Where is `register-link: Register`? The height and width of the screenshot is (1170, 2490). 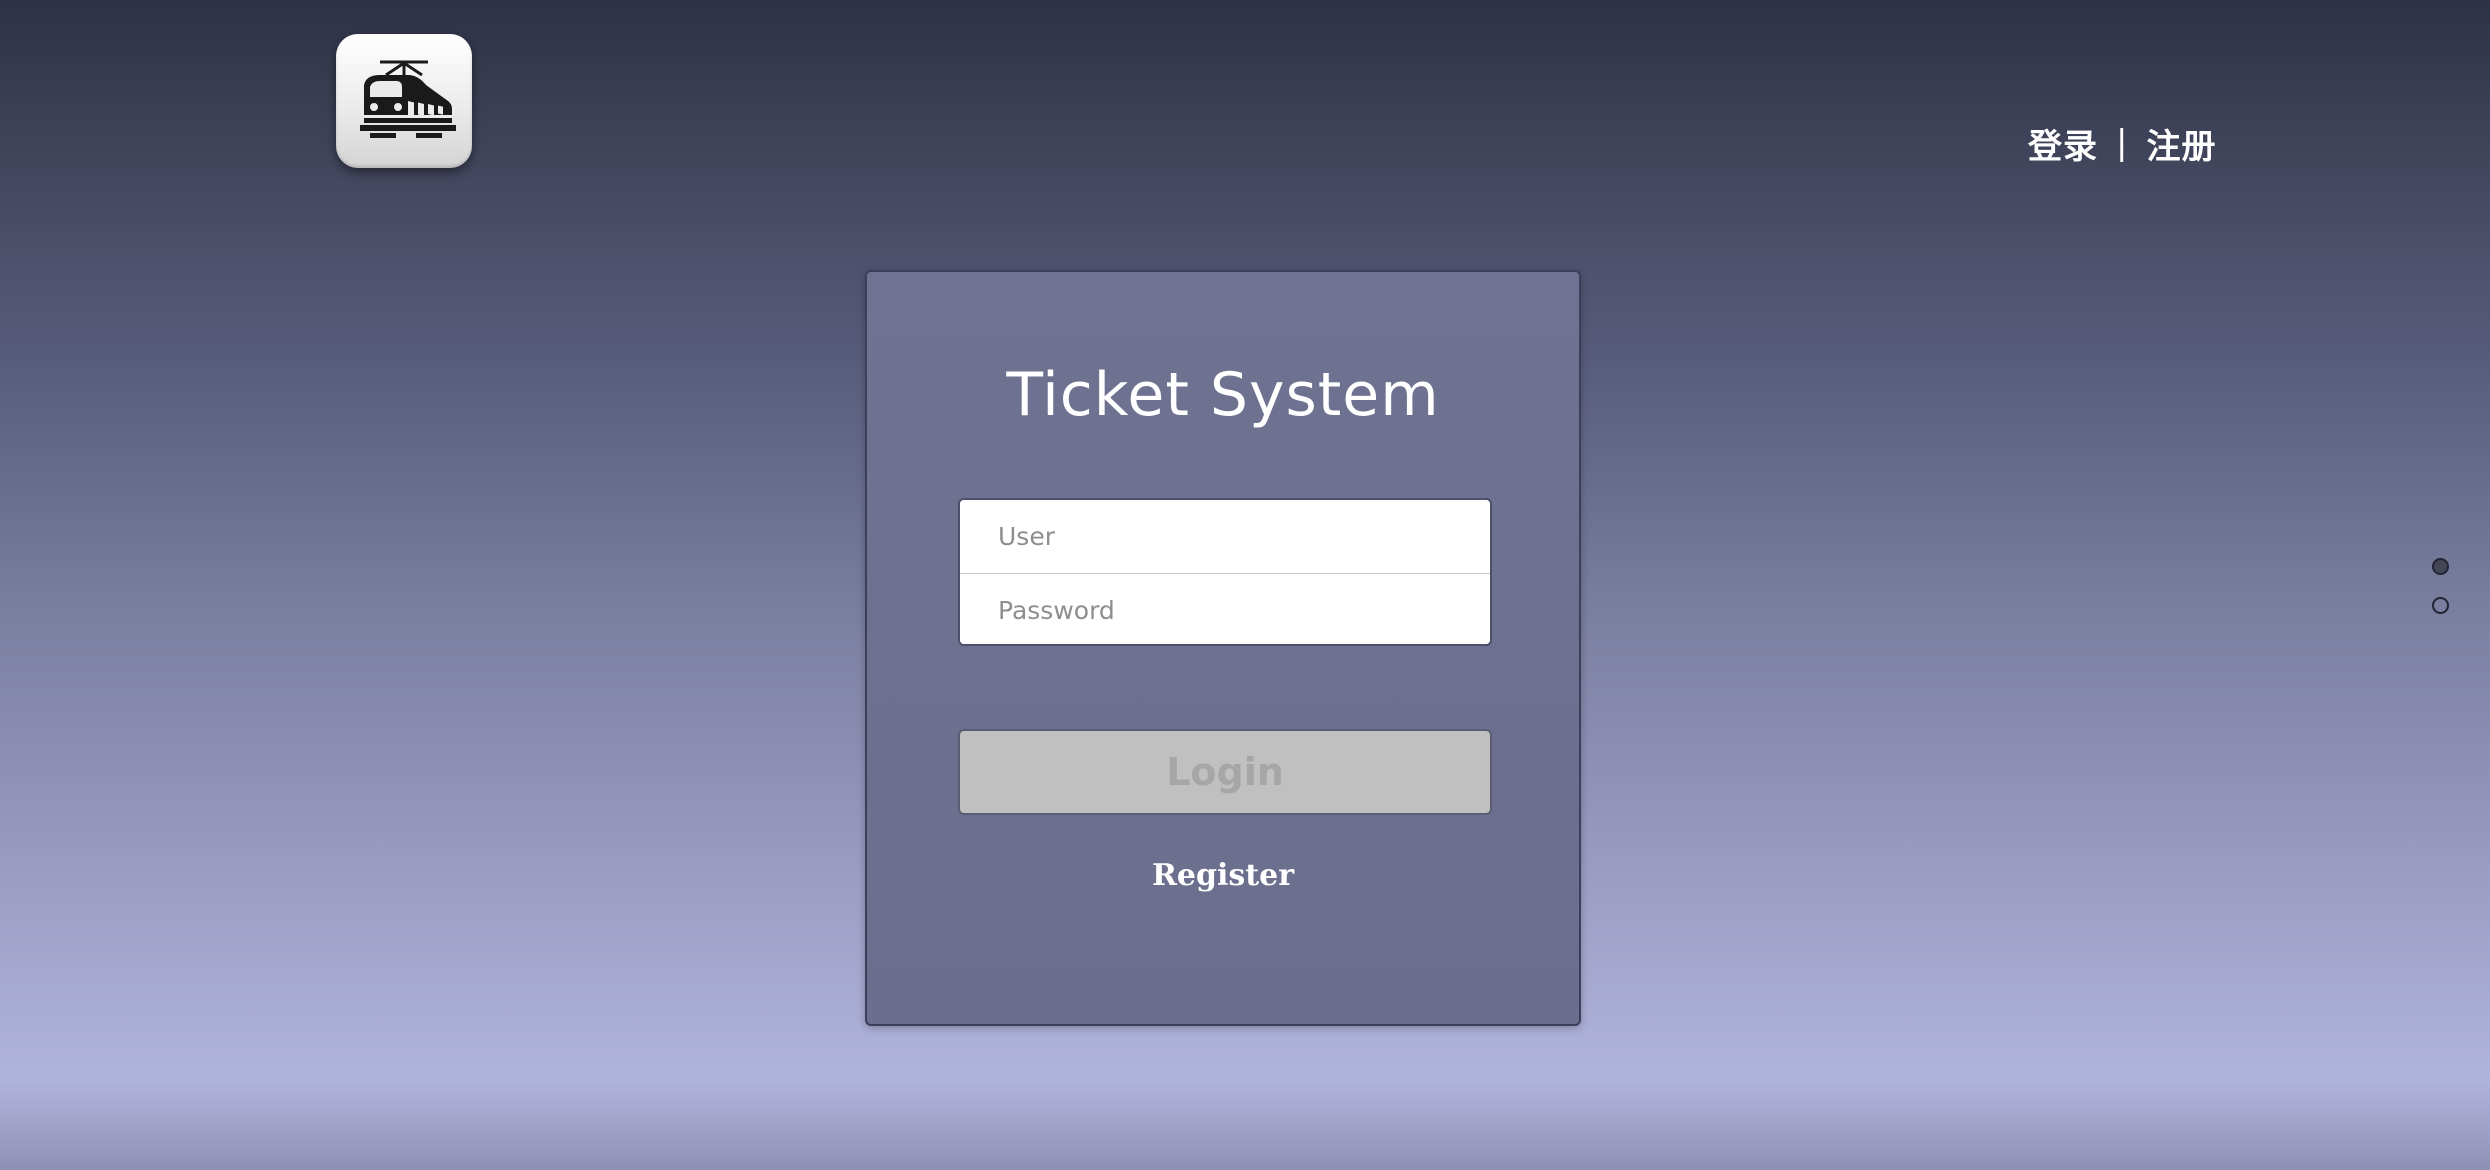 register-link: Register is located at coordinates (1223, 875).